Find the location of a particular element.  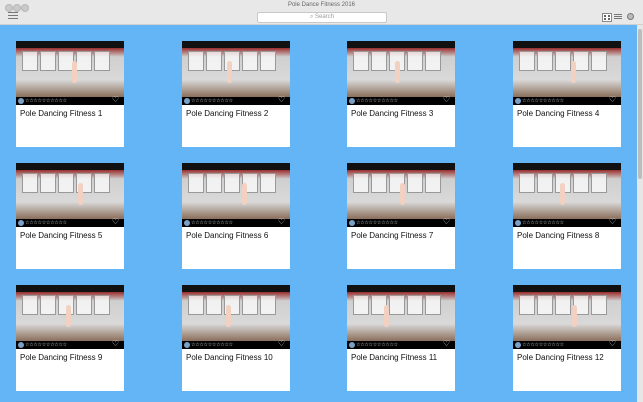

video-title: Pole Dancing Fitness 10 is located at coordinates (229, 357).